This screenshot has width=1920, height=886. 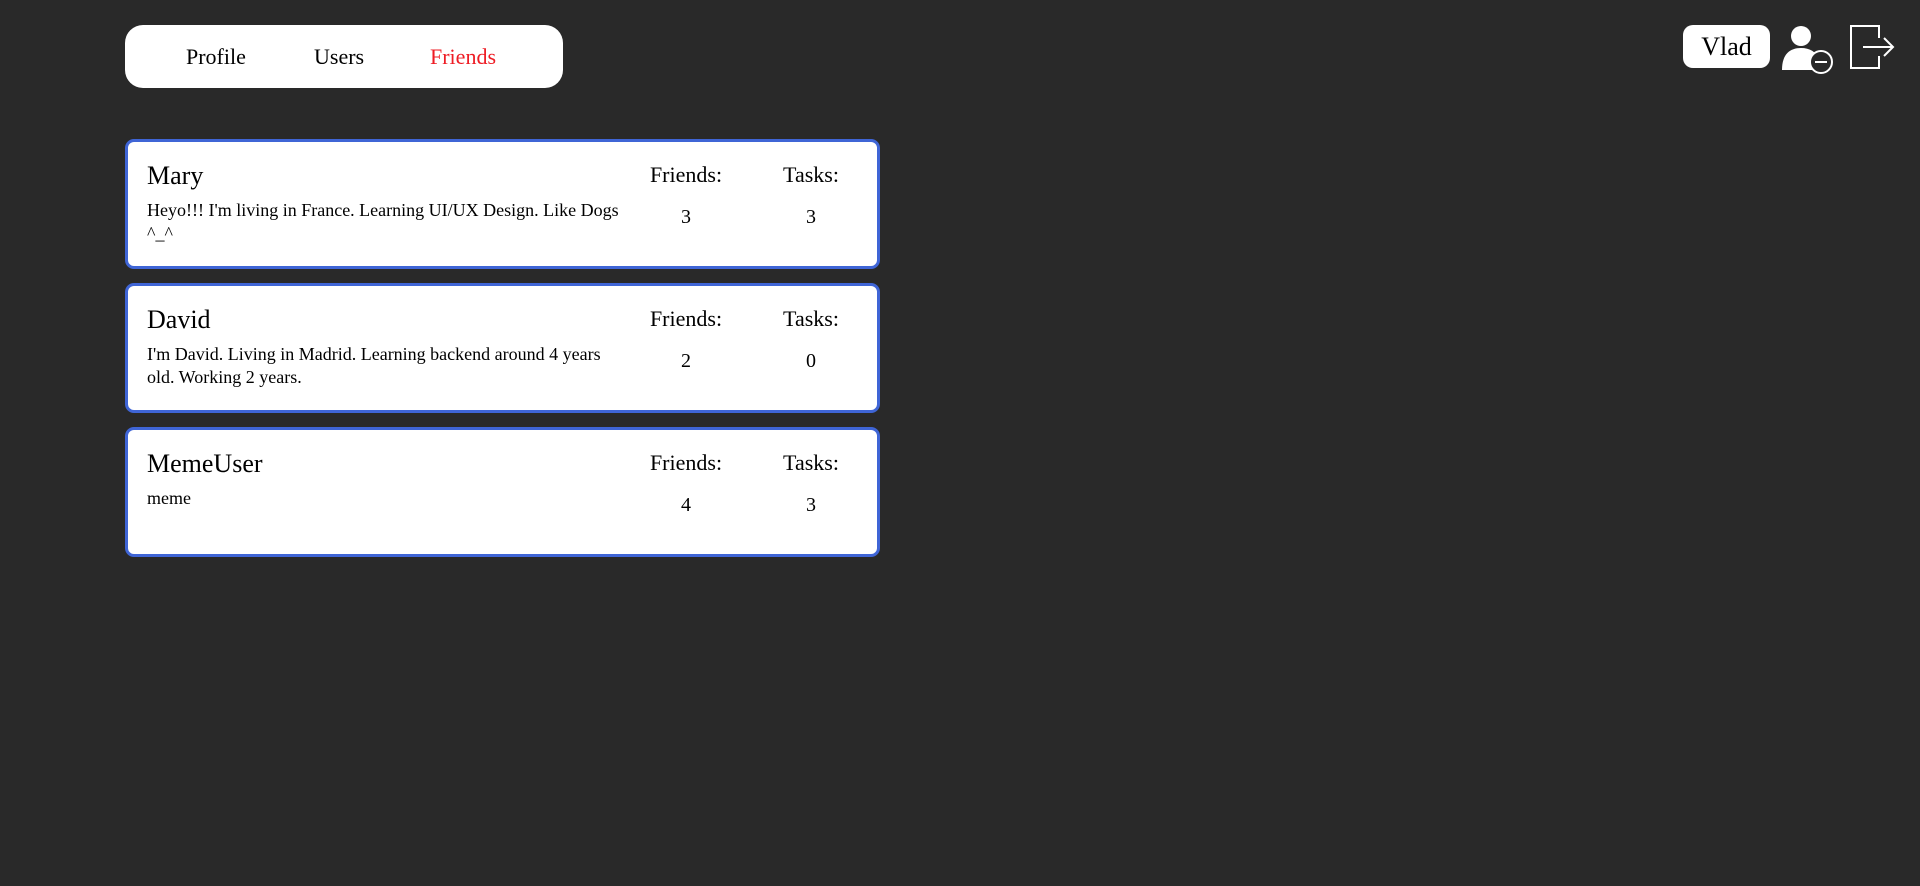 What do you see at coordinates (686, 217) in the screenshot?
I see `friends-count-value: 3` at bounding box center [686, 217].